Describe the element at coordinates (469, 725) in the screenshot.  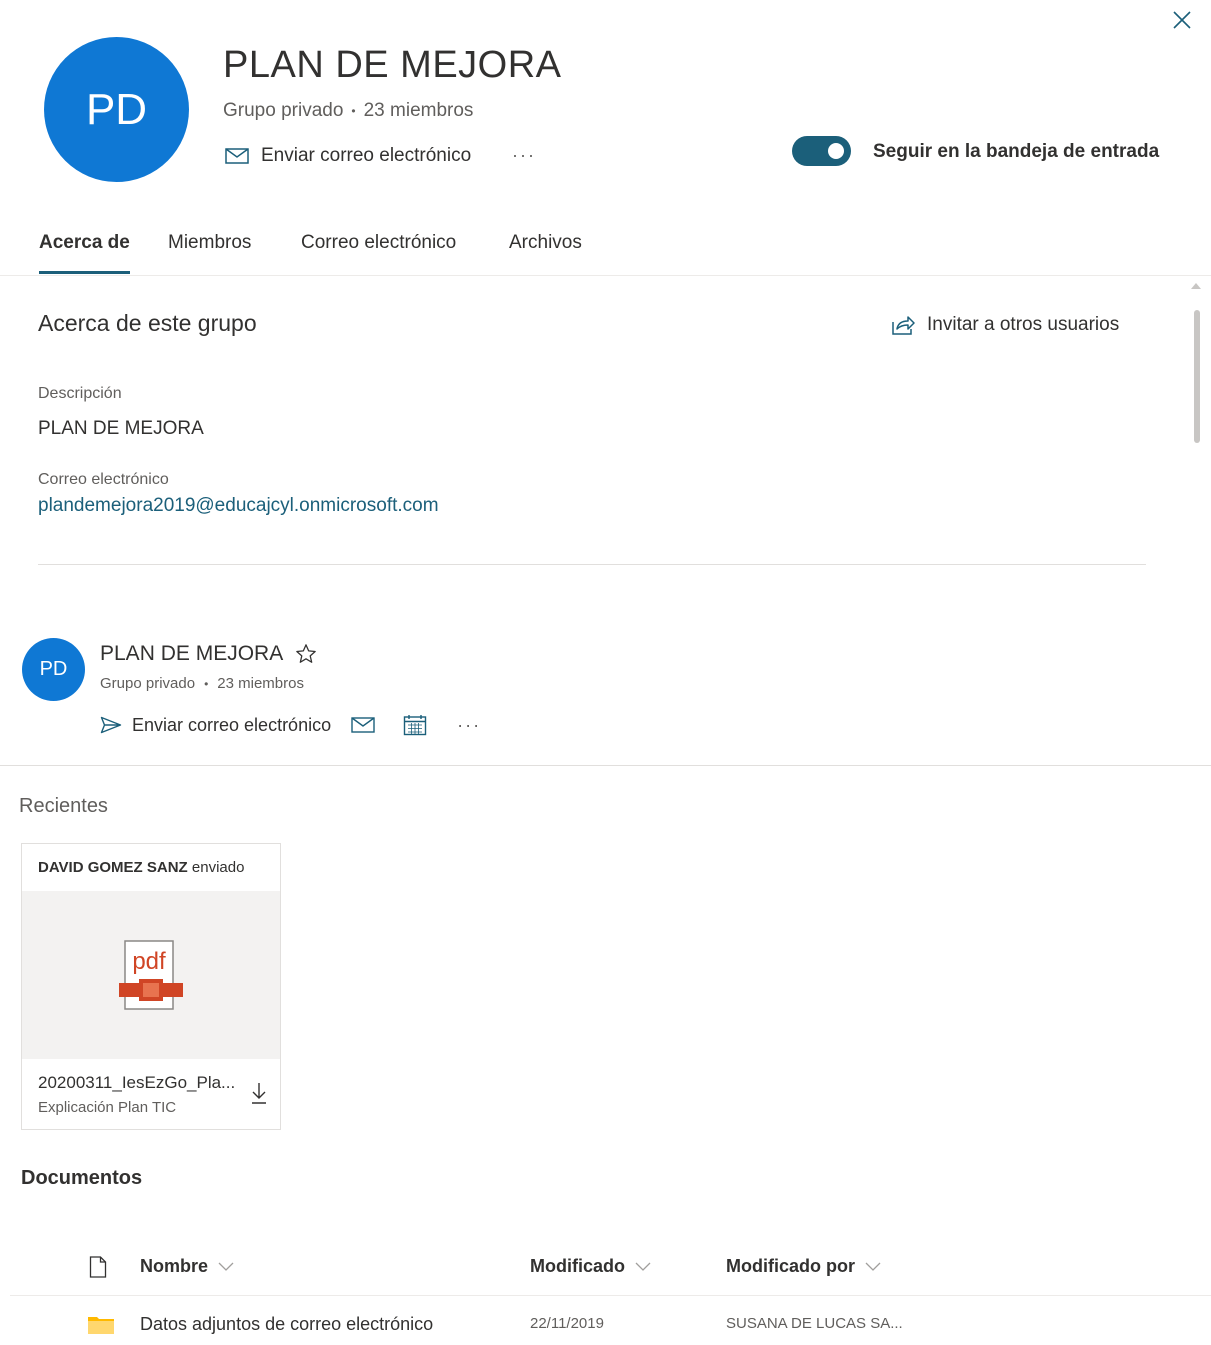
I see `group-card-more-button: ···` at that location.